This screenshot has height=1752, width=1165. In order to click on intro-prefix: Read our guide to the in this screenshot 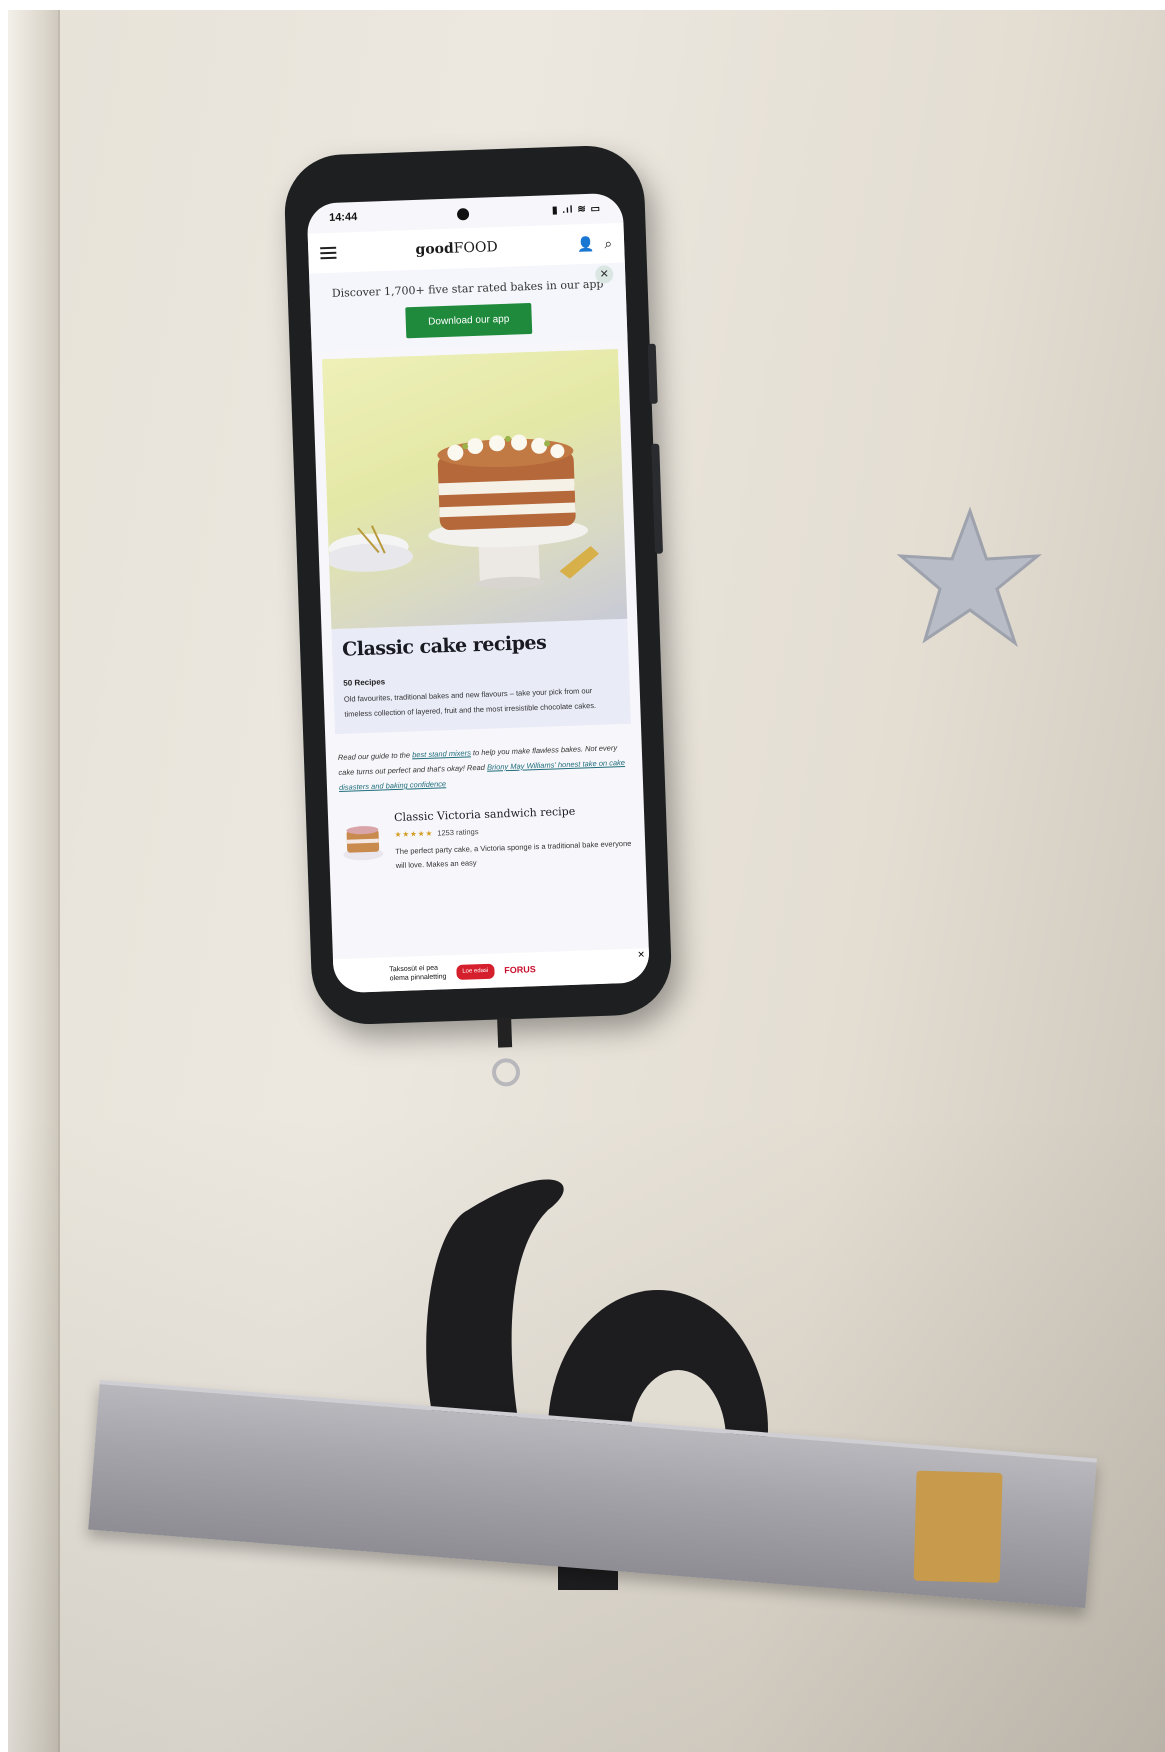, I will do `click(375, 756)`.